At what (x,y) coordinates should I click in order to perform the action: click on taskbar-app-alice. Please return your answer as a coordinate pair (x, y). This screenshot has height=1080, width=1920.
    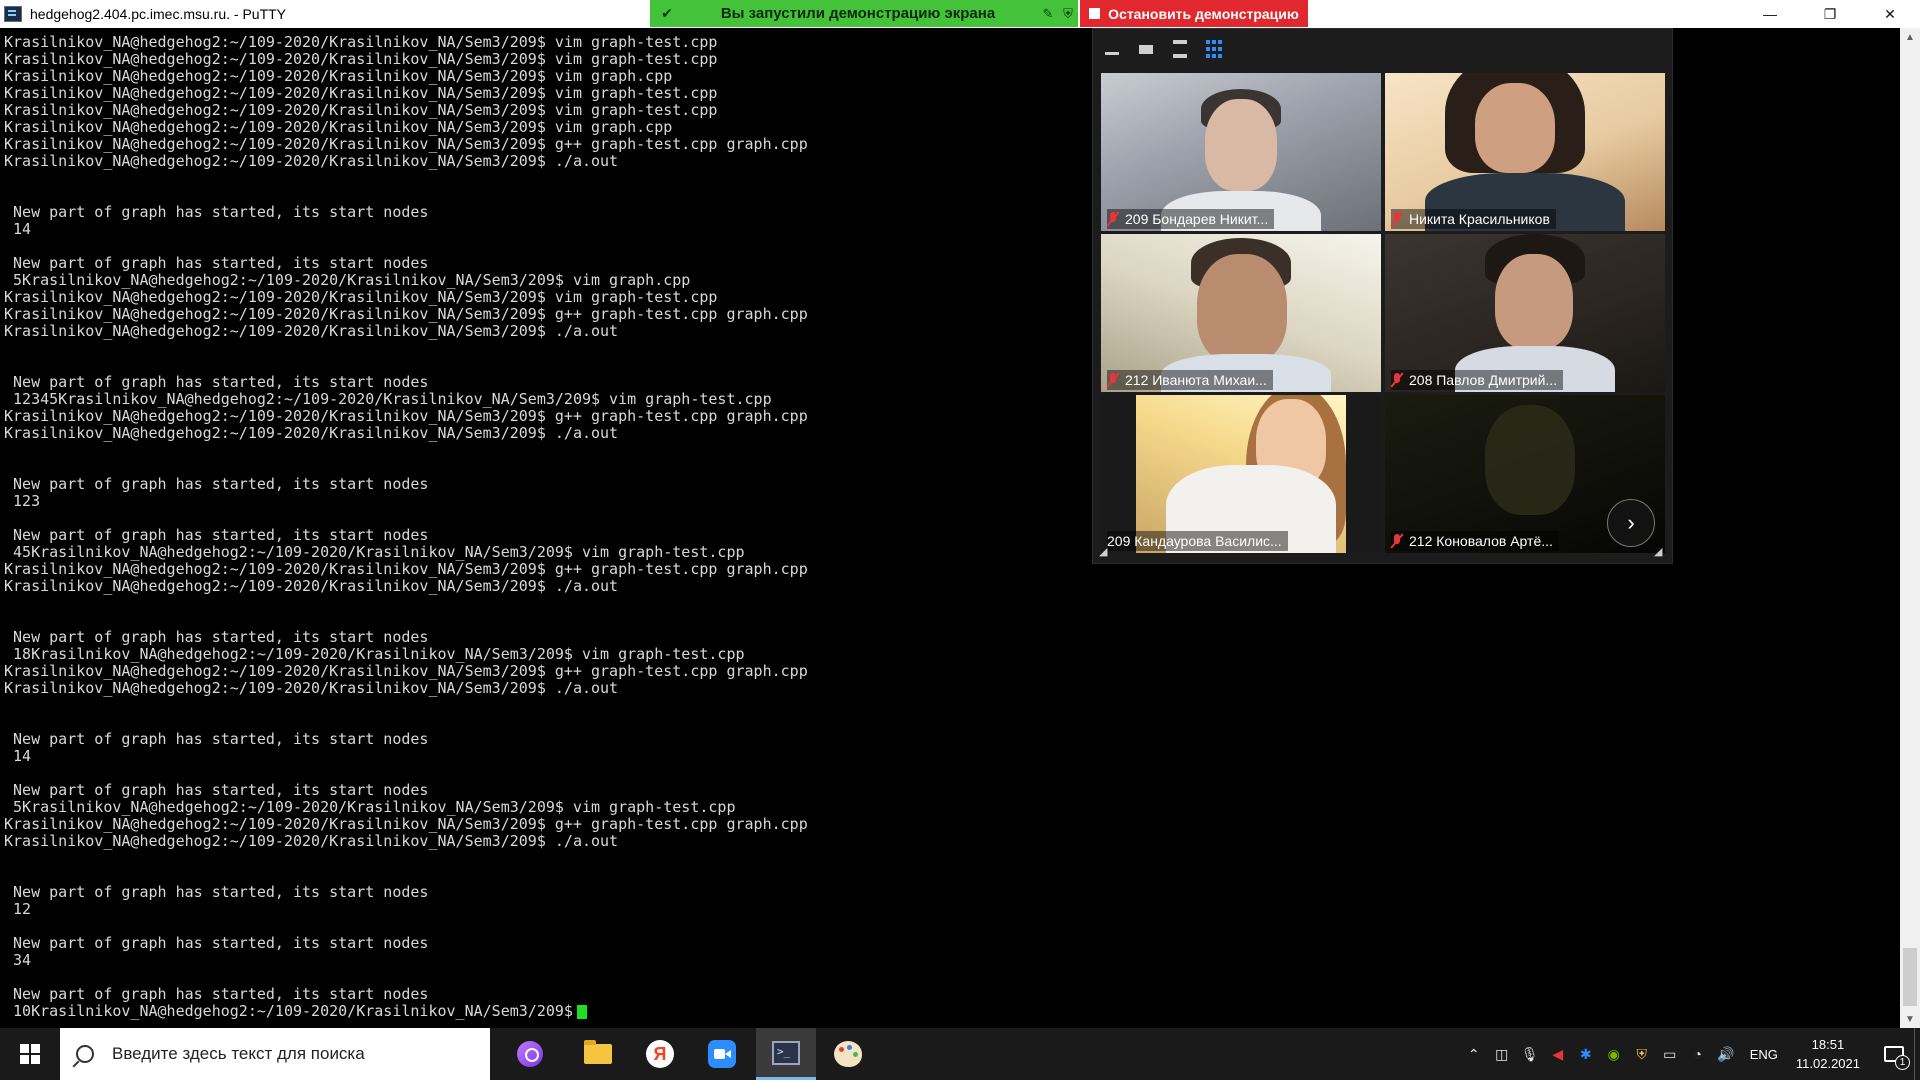
    Looking at the image, I should click on (530, 1054).